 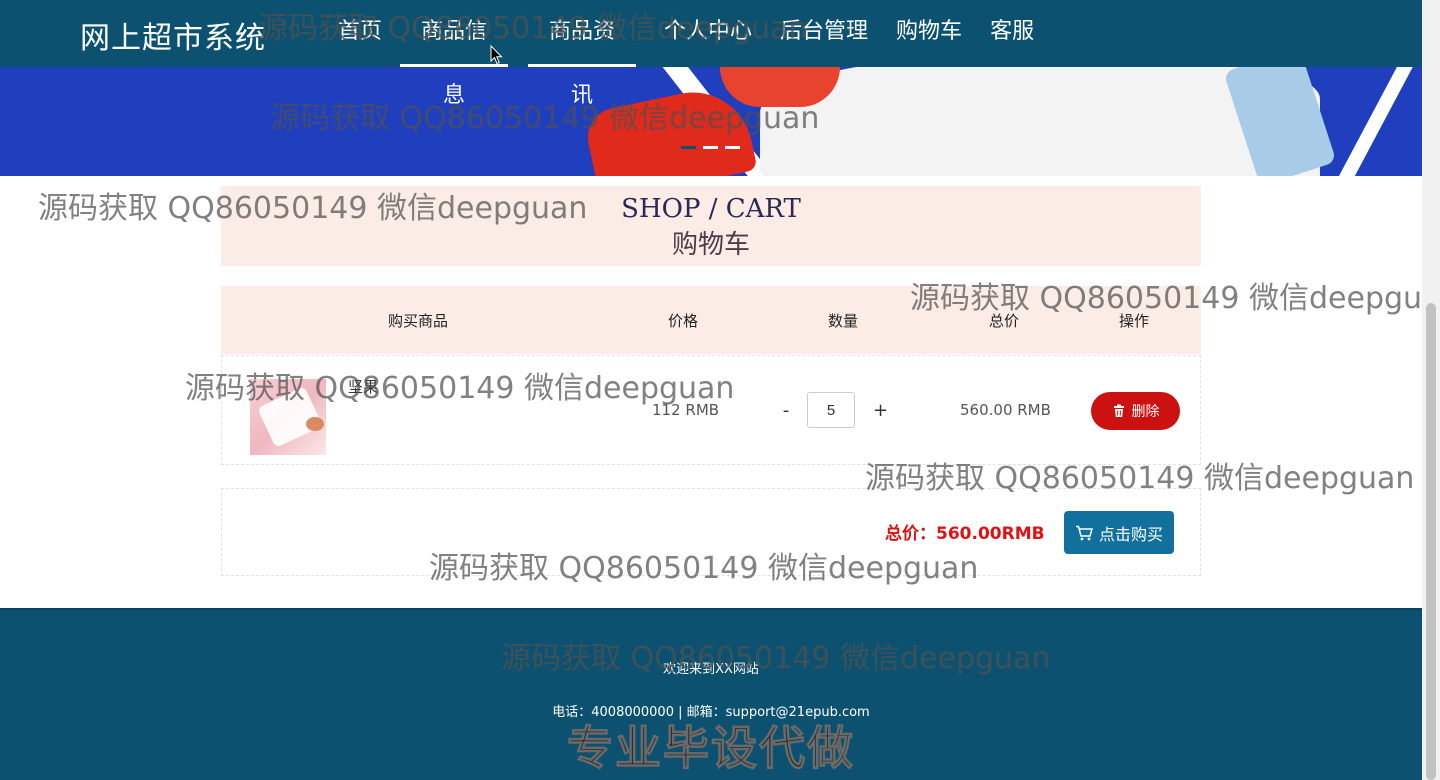 I want to click on main-nav: 首页 商品信息 商品资讯 个人中心 后台管理 购物车 客服, so click(x=686, y=54).